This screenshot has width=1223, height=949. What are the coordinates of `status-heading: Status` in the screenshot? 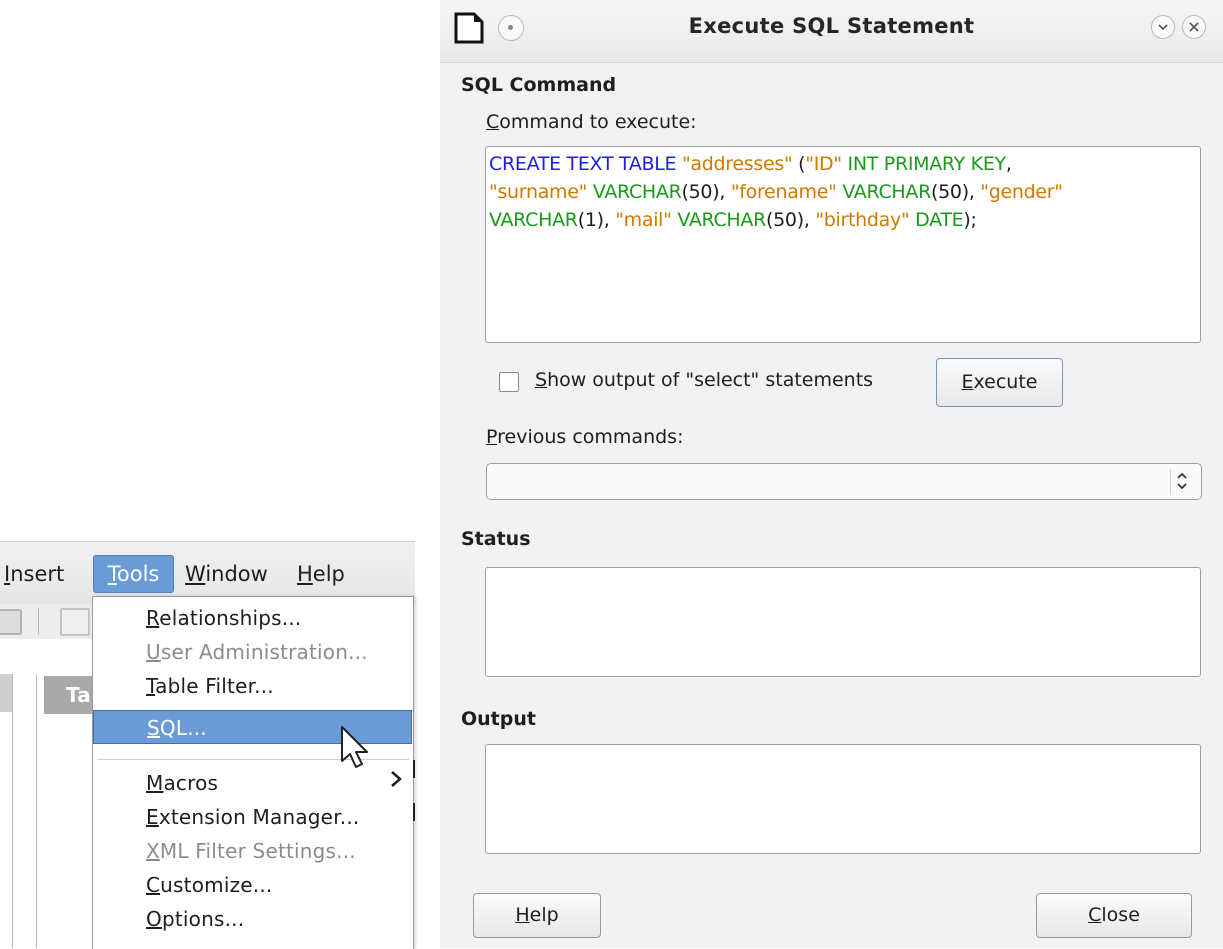 It's located at (496, 539).